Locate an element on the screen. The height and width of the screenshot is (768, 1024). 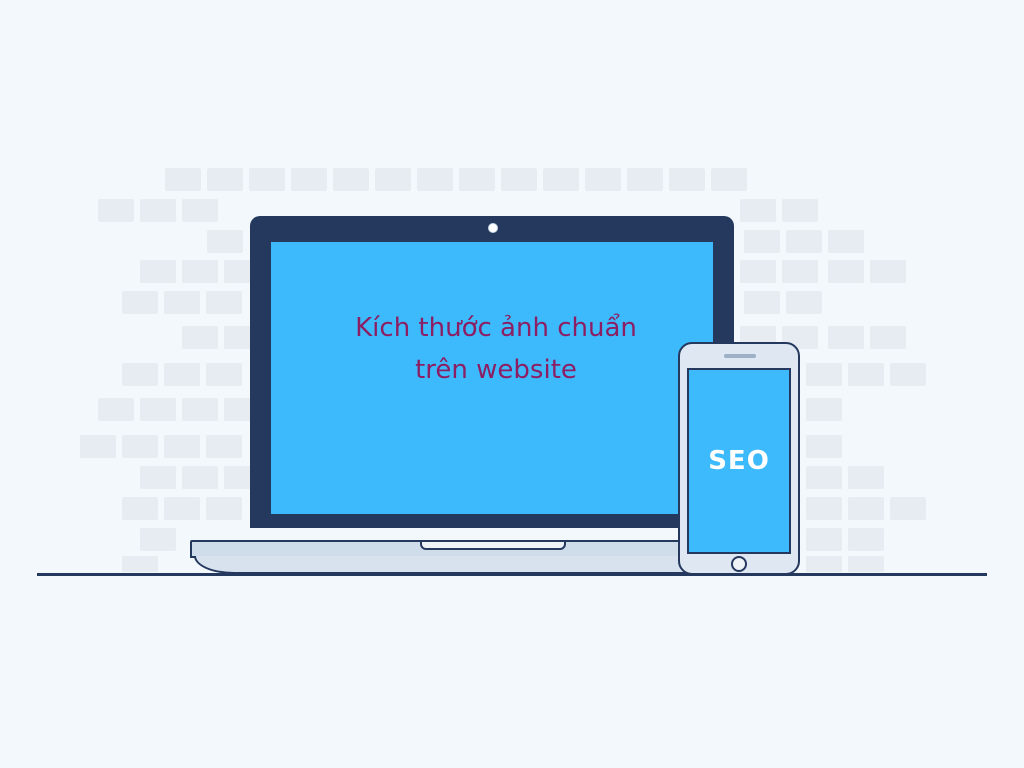
phone-home-button is located at coordinates (739, 564).